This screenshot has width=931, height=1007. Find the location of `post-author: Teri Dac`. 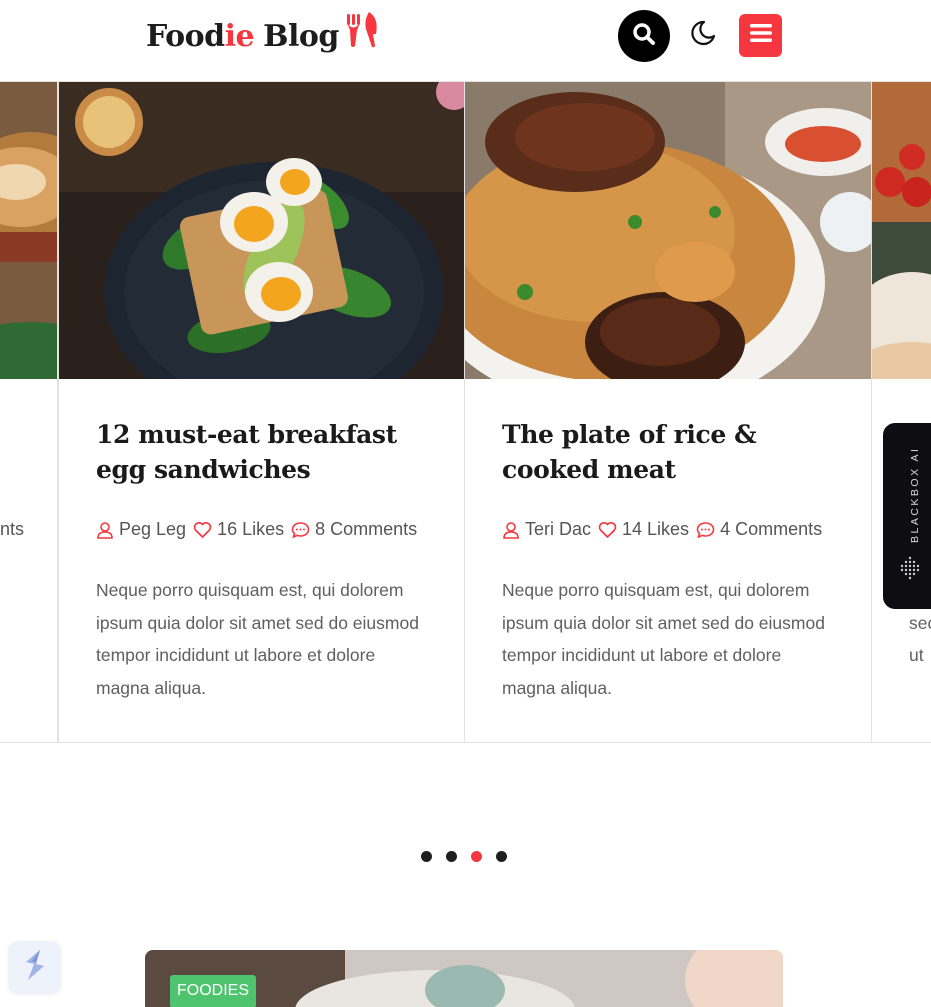

post-author: Teri Dac is located at coordinates (546, 529).